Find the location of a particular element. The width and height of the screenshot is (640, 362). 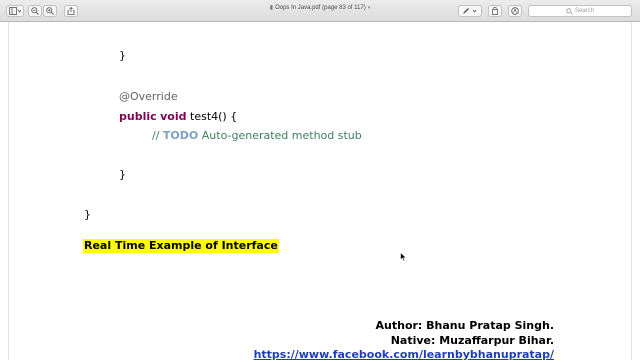

search-placeholder: Search is located at coordinates (584, 11).